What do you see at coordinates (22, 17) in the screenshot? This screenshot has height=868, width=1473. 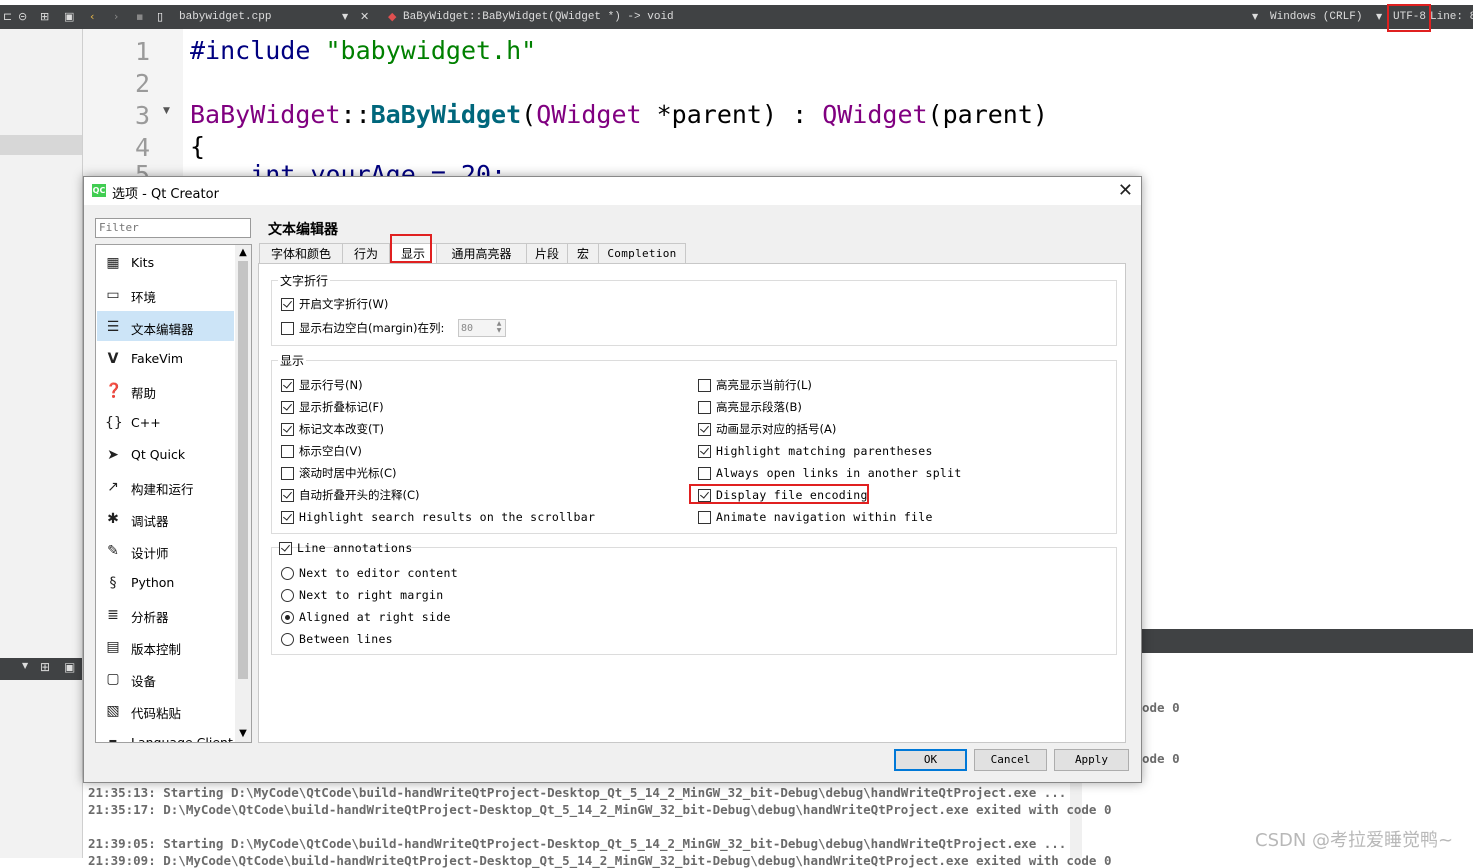 I see `link-icon: ⊝` at bounding box center [22, 17].